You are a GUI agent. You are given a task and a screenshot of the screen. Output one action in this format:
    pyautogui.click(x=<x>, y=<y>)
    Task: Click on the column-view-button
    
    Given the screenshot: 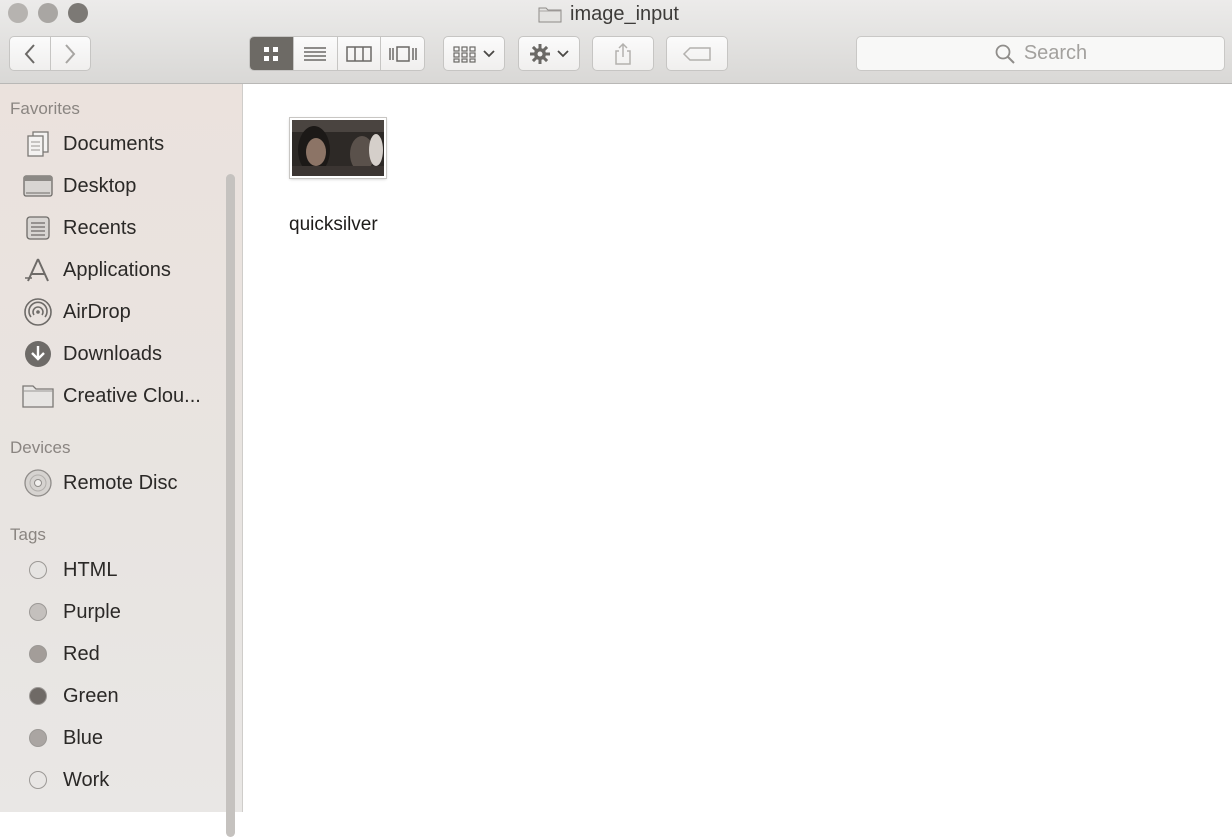 What is the action you would take?
    pyautogui.click(x=358, y=53)
    